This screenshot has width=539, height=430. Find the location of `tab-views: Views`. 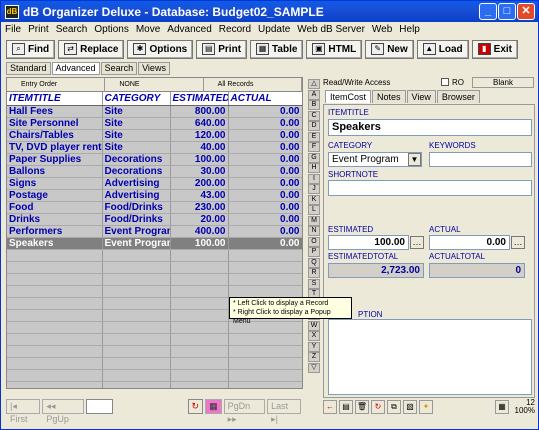

tab-views: Views is located at coordinates (154, 68).